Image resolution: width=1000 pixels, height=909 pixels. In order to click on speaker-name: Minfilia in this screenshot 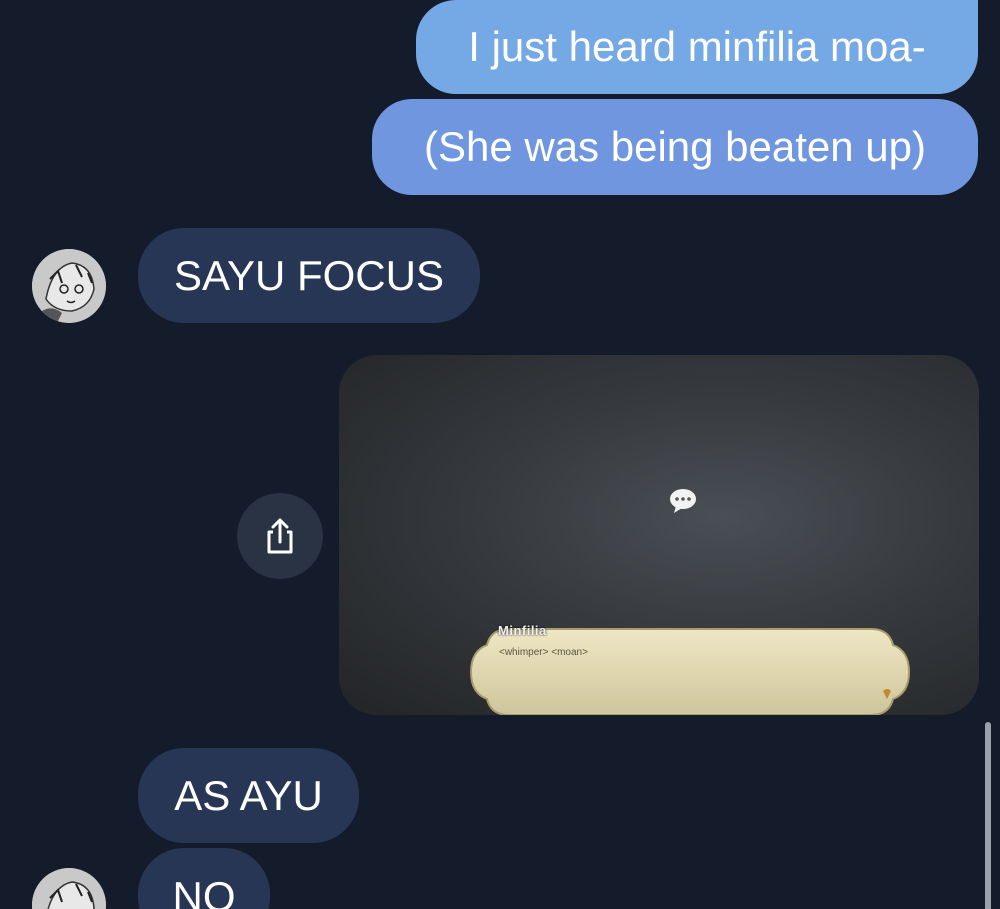, I will do `click(522, 630)`.